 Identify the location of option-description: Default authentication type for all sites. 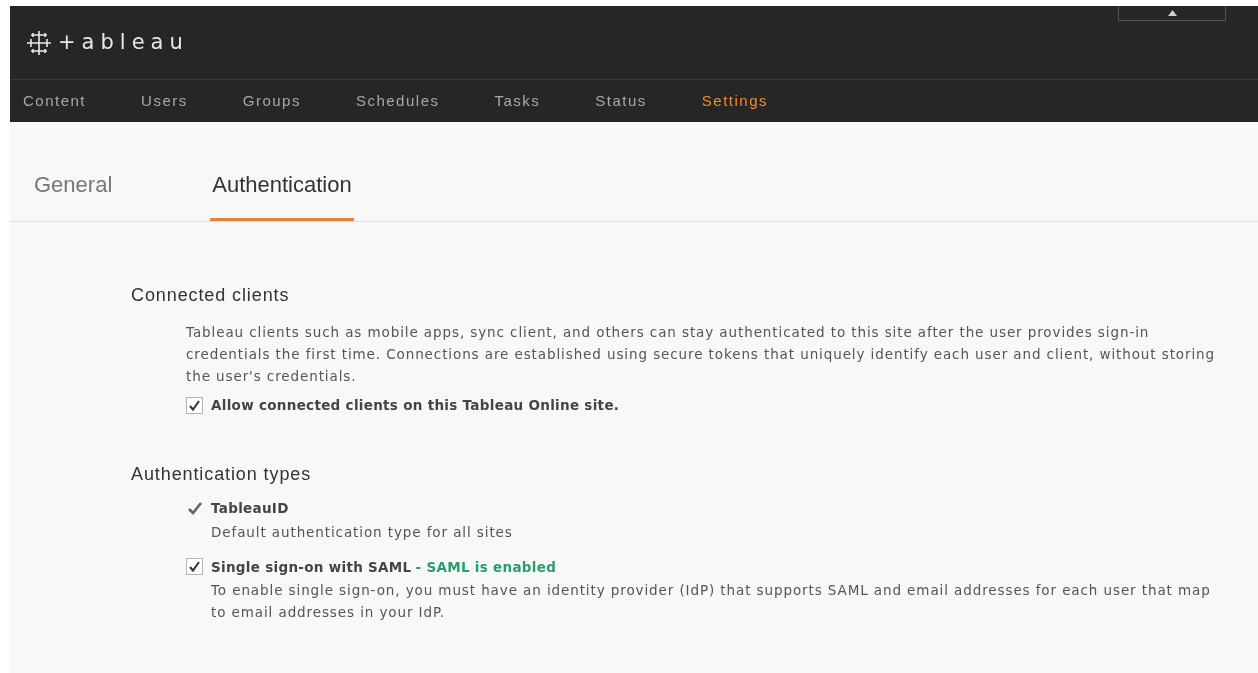
(362, 532).